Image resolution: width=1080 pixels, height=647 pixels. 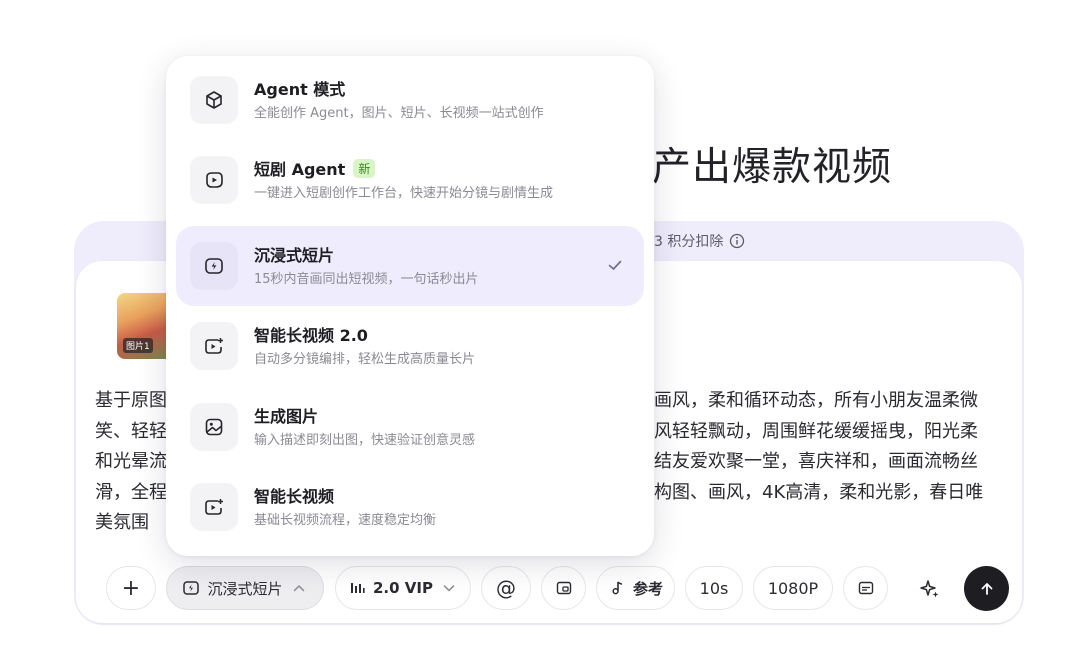 I want to click on reference-label: 参考, so click(x=647, y=588).